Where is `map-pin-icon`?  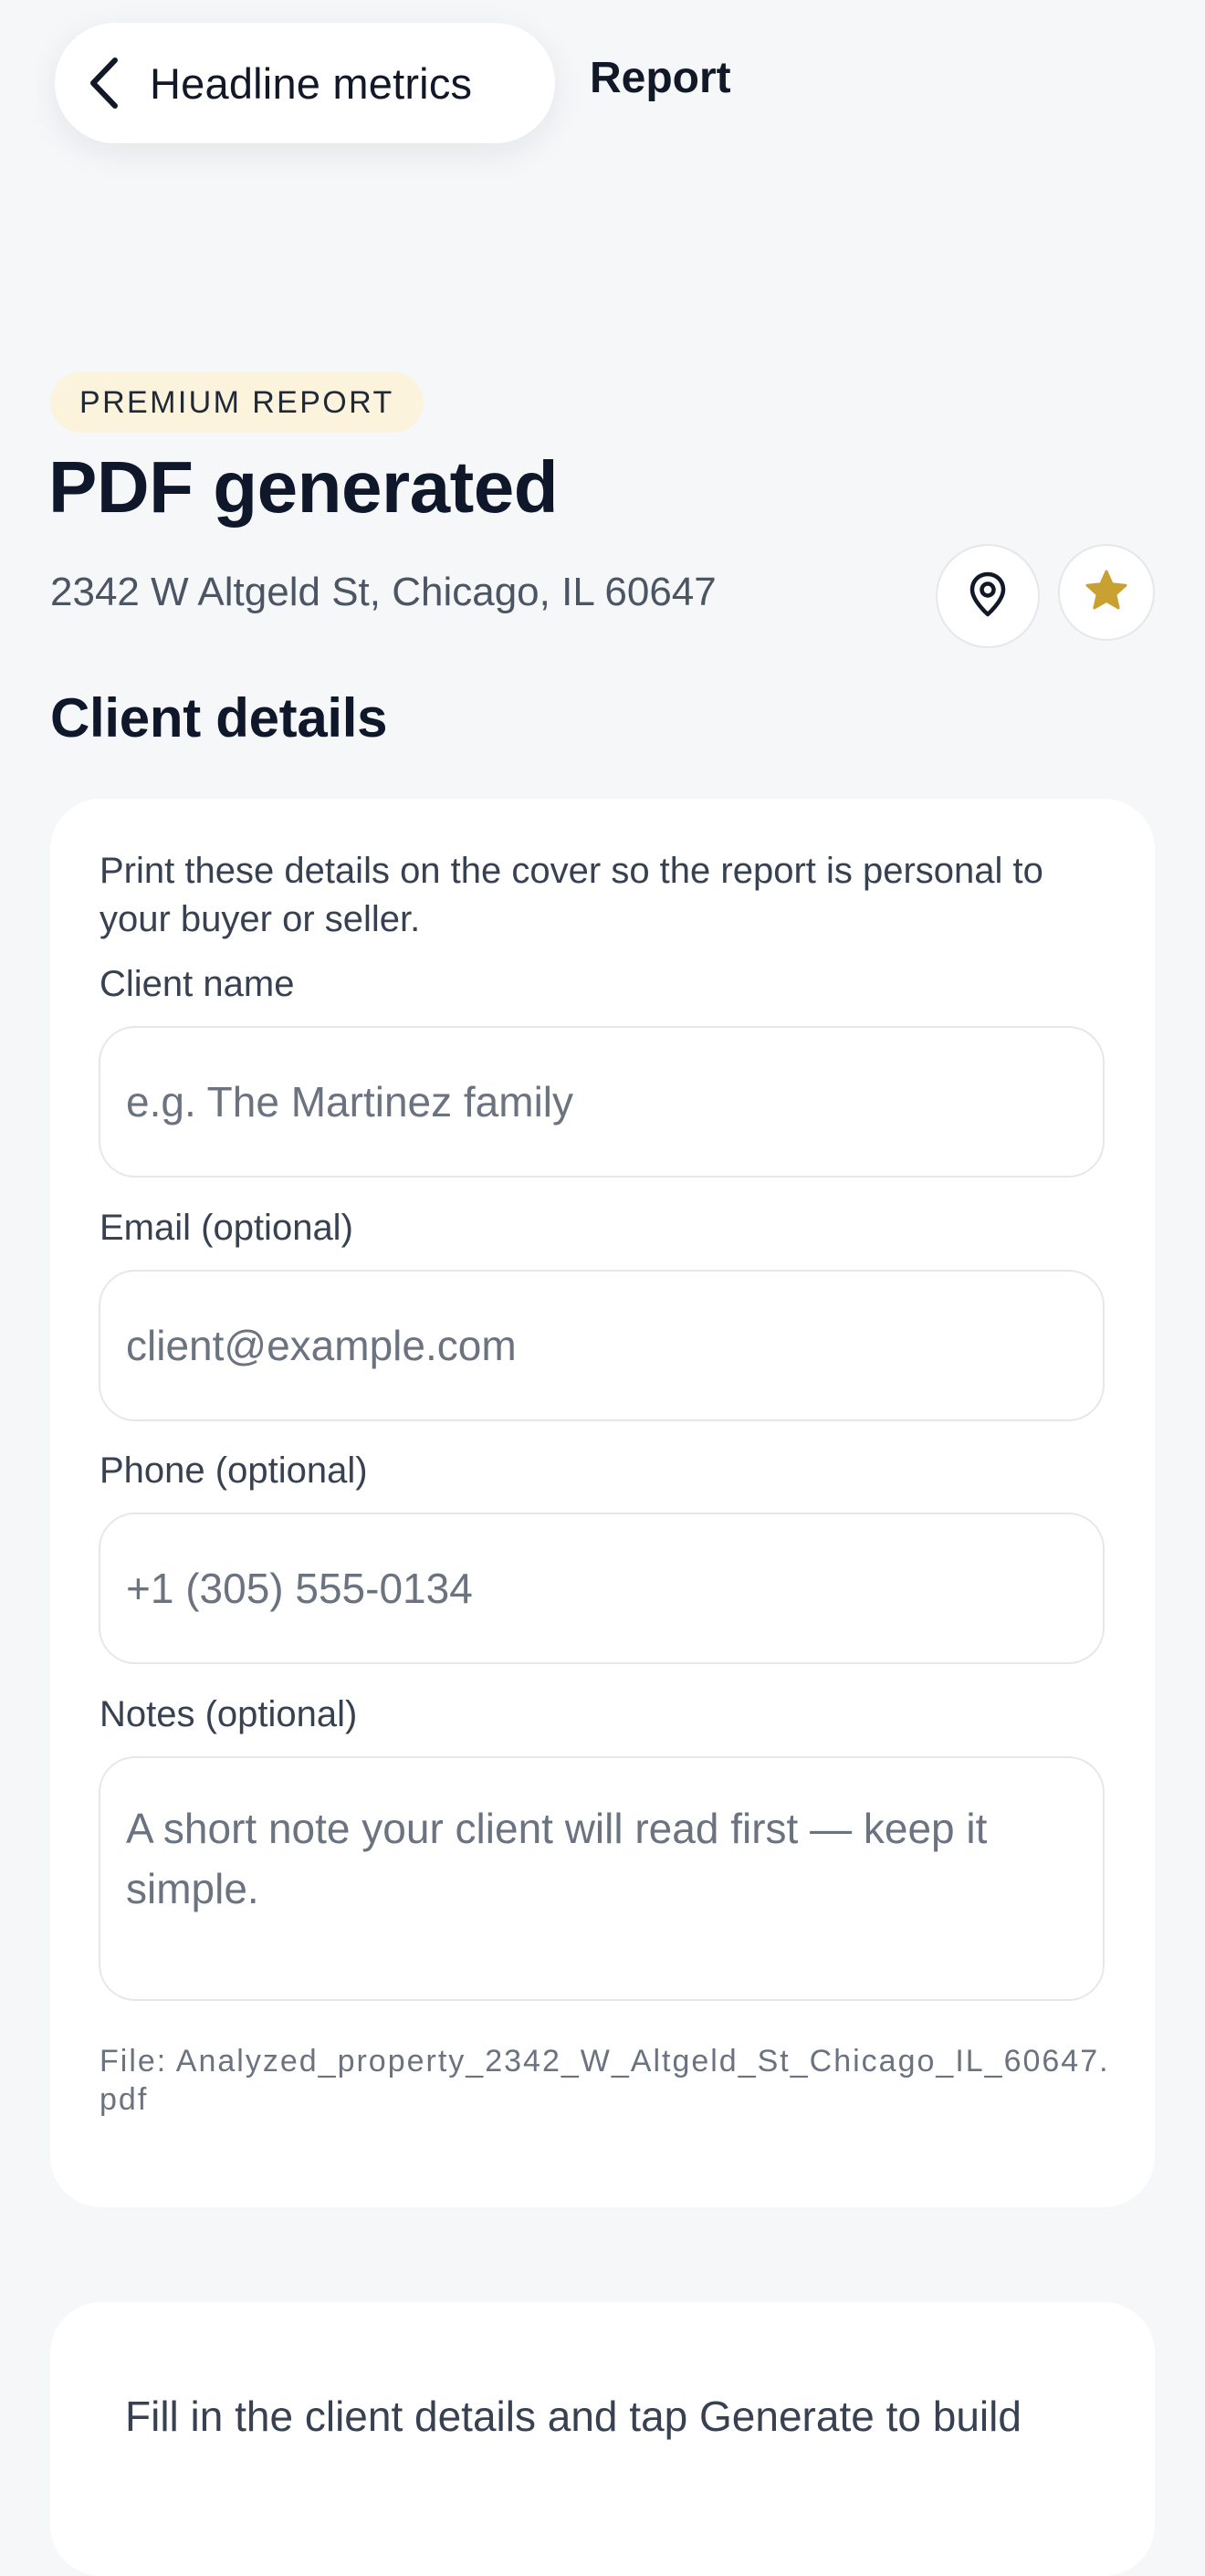
map-pin-icon is located at coordinates (988, 597).